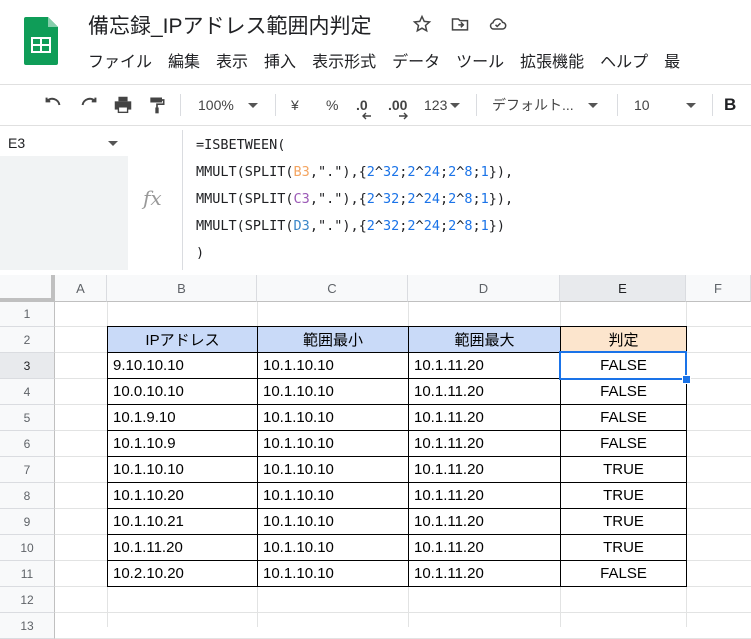 This screenshot has height=639, width=751. Describe the element at coordinates (623, 417) in the screenshot. I see `cell-e5: FALSE` at that location.